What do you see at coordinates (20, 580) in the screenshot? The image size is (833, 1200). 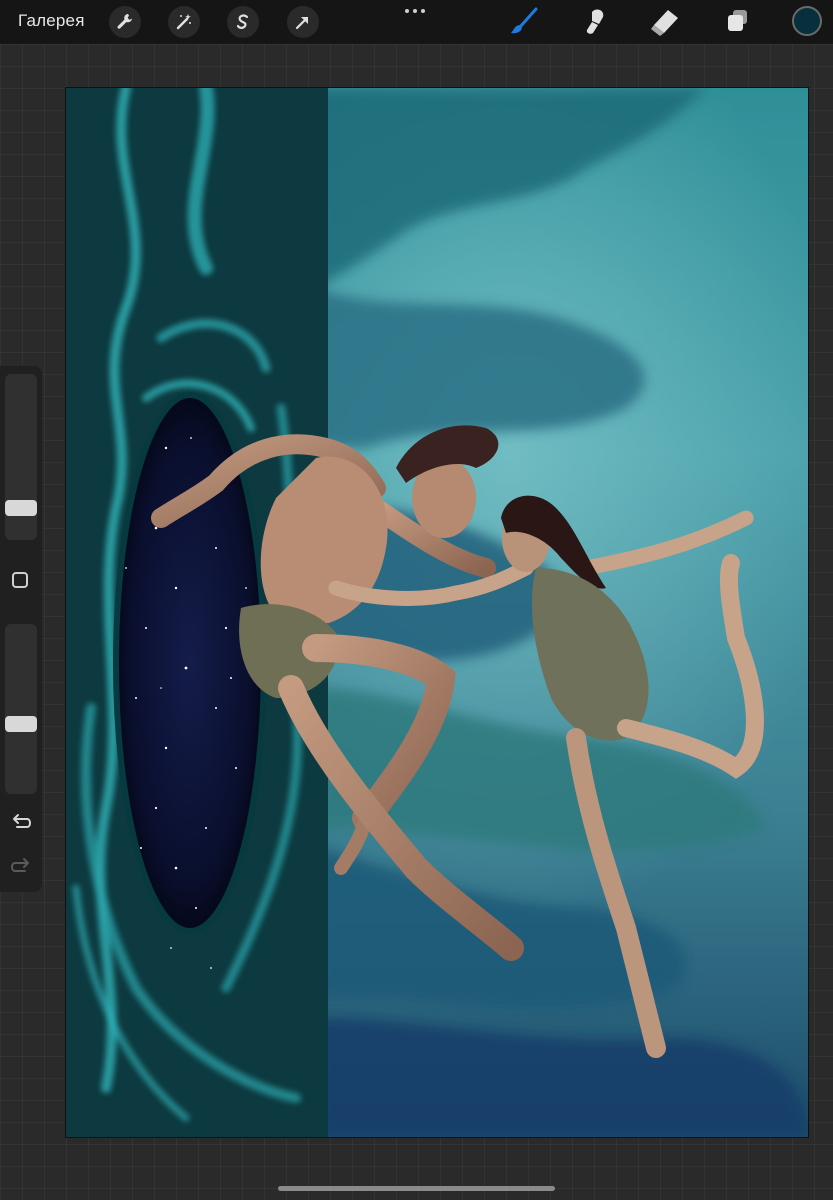 I see `square-icon` at bounding box center [20, 580].